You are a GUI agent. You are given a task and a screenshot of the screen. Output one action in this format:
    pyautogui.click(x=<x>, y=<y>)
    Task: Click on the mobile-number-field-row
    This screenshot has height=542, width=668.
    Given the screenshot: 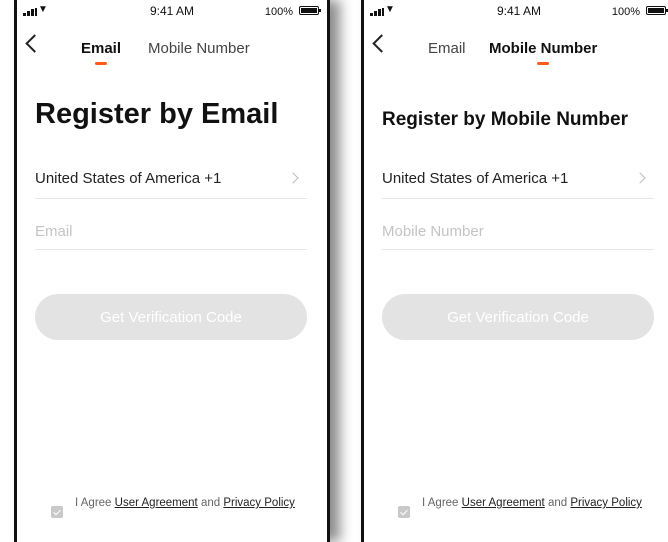 What is the action you would take?
    pyautogui.click(x=518, y=233)
    